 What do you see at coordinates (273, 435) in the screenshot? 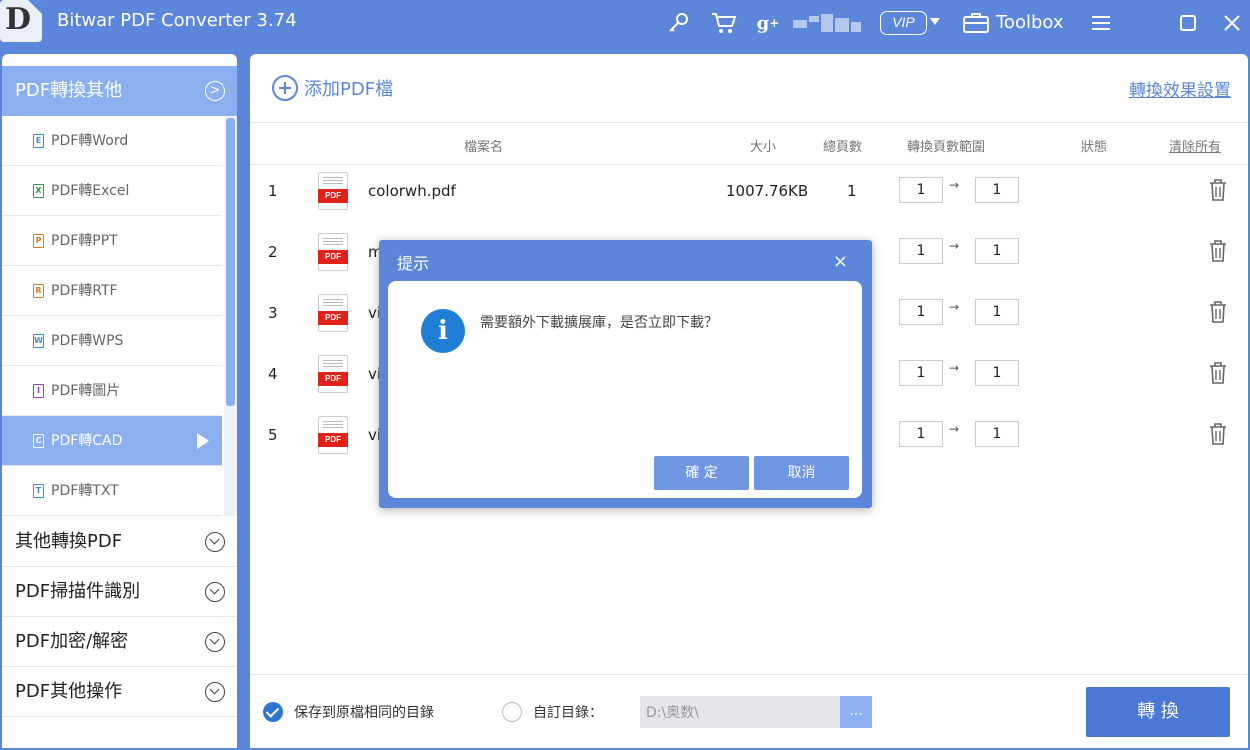
I see `row-number: 5` at bounding box center [273, 435].